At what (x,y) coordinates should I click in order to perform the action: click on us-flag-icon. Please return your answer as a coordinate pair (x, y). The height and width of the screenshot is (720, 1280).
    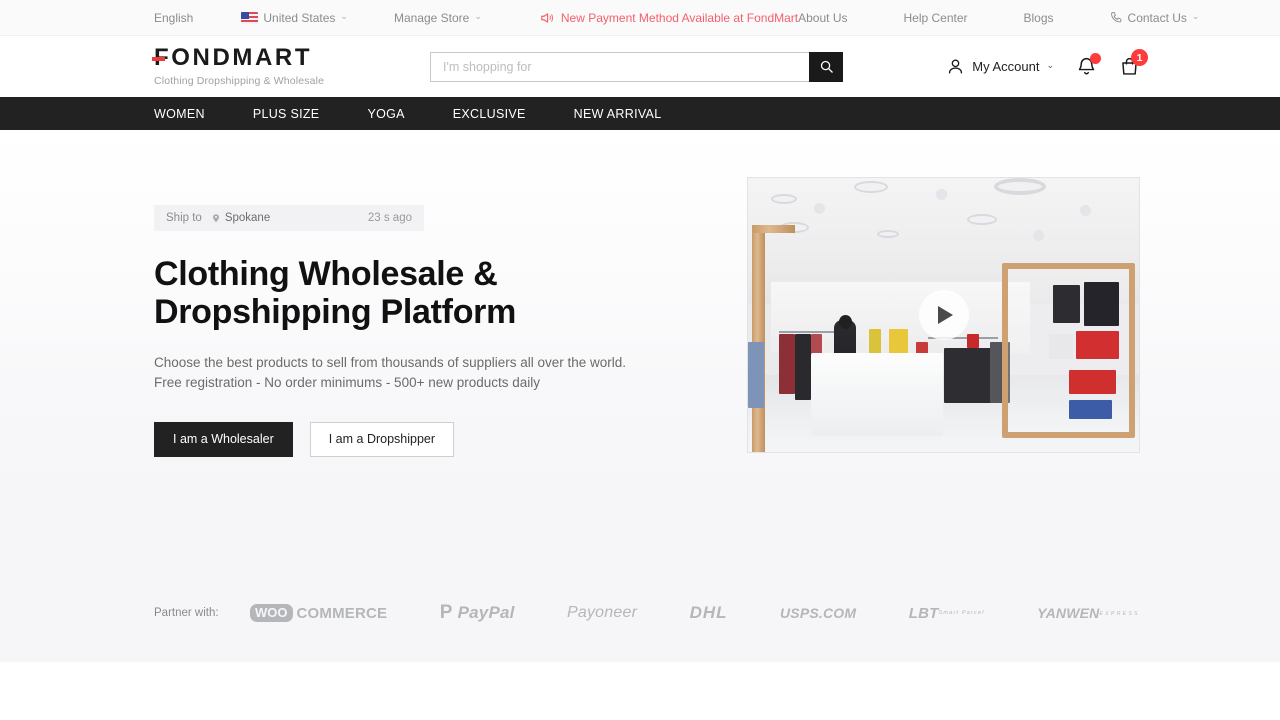
    Looking at the image, I should click on (250, 17).